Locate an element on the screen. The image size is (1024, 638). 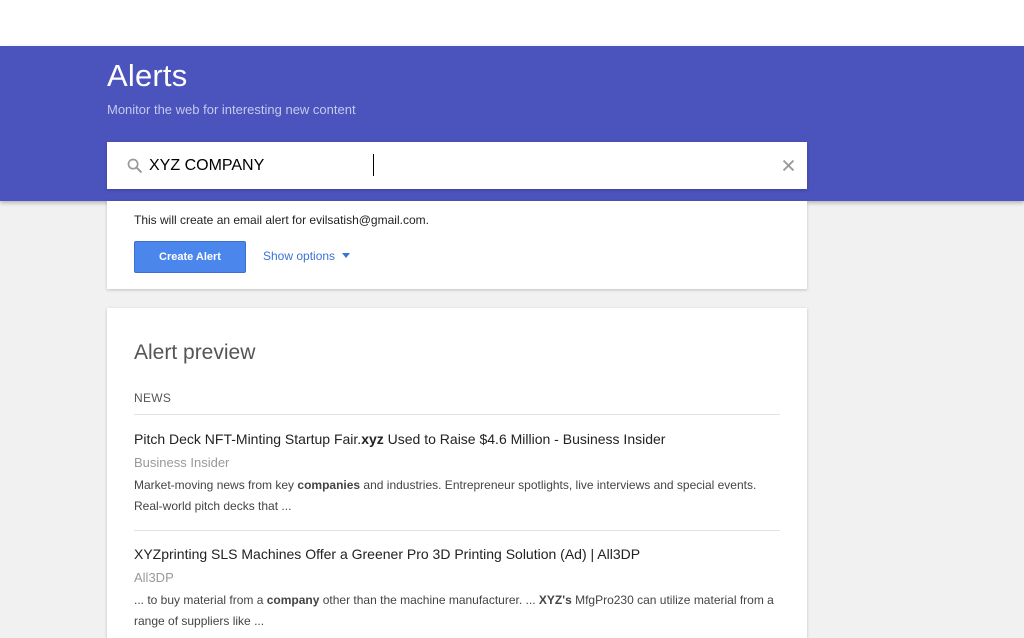
search-input is located at coordinates (459, 165).